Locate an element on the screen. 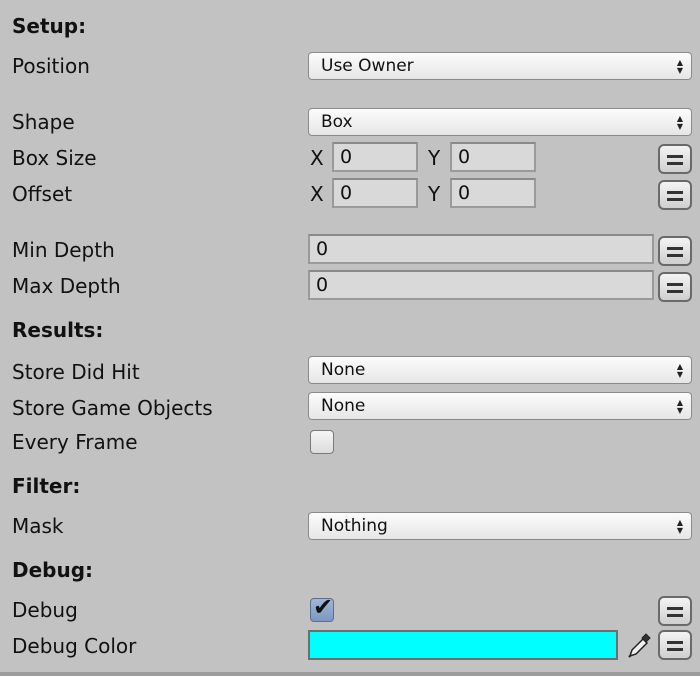 The image size is (700, 676). box-size-x-field: 0 is located at coordinates (375, 157).